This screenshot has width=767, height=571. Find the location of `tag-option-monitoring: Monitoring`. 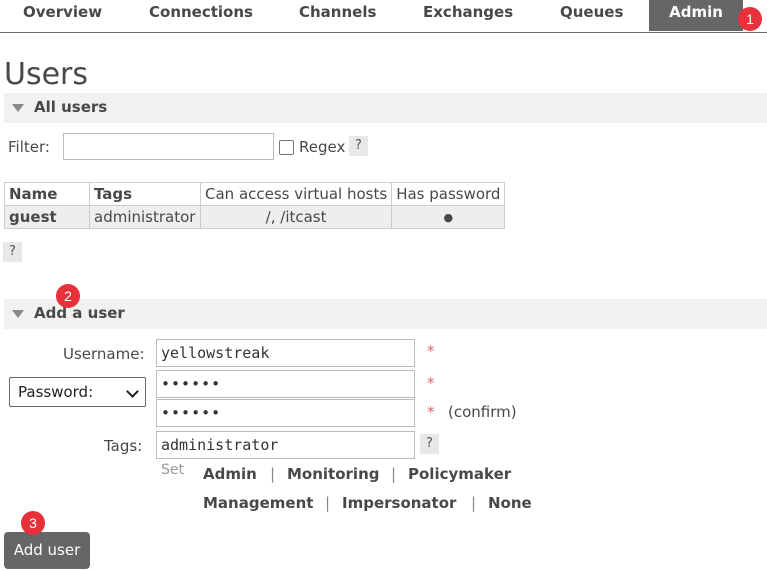

tag-option-monitoring: Monitoring is located at coordinates (333, 474).